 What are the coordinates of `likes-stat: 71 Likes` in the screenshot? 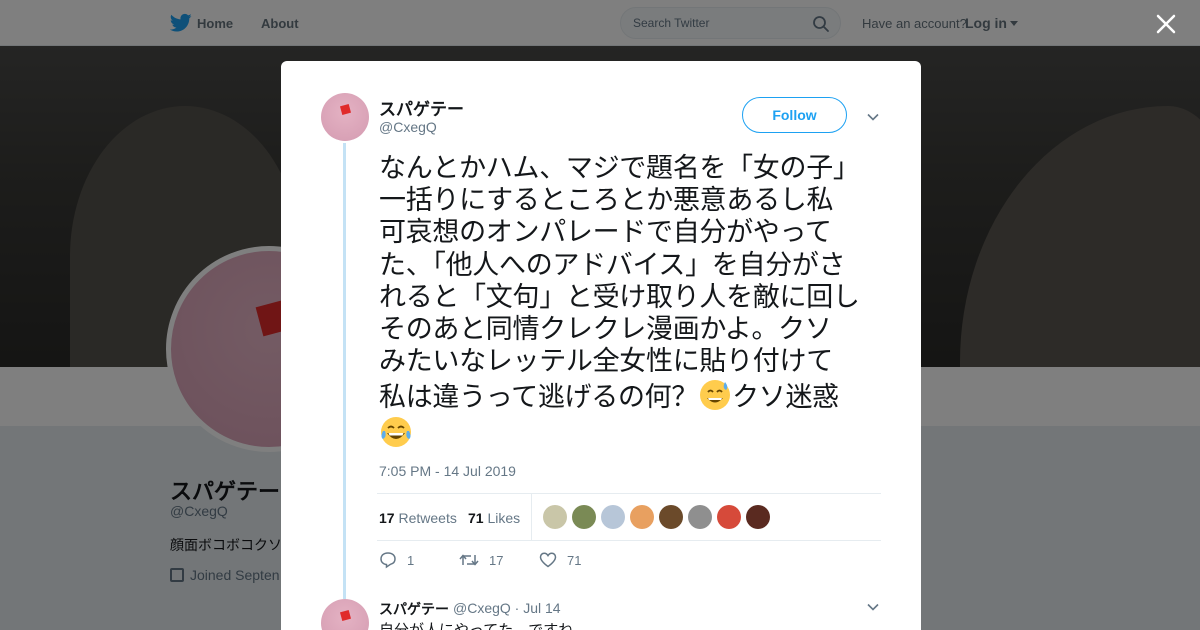 It's located at (494, 518).